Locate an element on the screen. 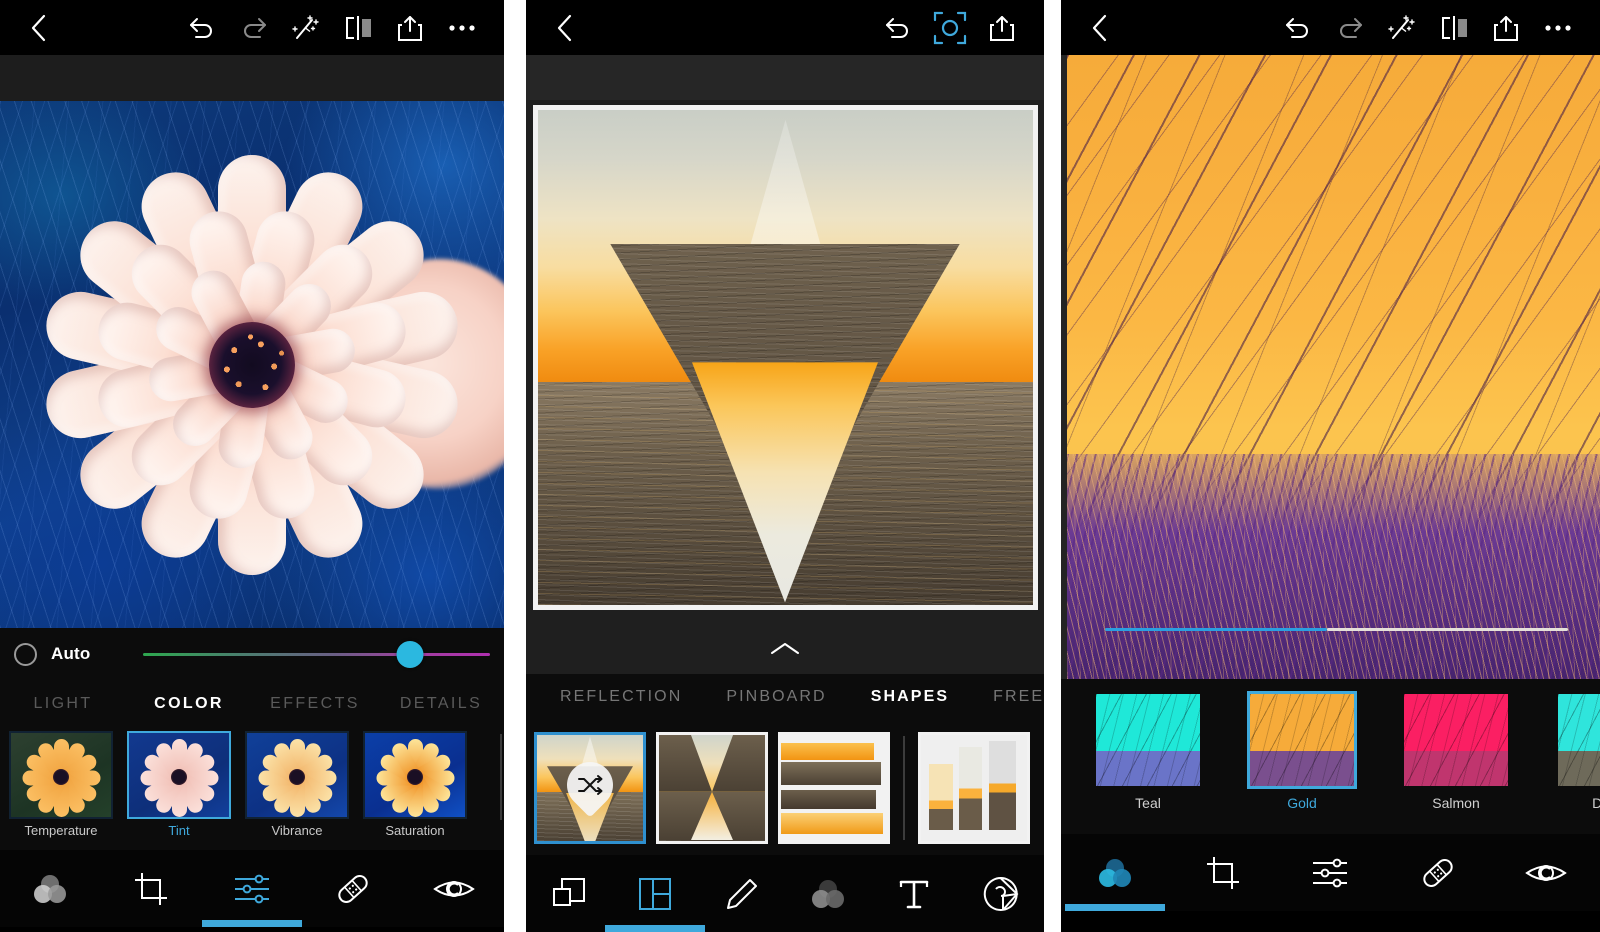 This screenshot has width=1600, height=932. tab-shapes: SHAPES is located at coordinates (910, 697).